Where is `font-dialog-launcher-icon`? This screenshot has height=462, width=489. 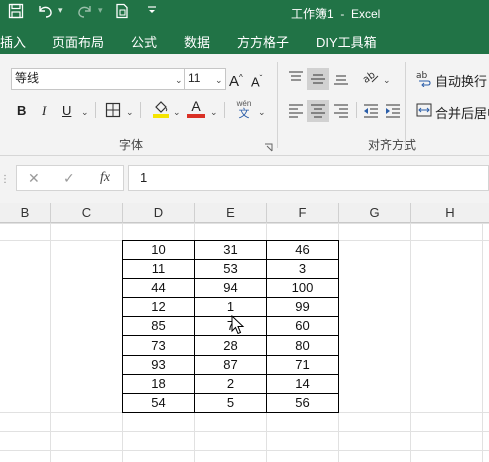 font-dialog-launcher-icon is located at coordinates (268, 147).